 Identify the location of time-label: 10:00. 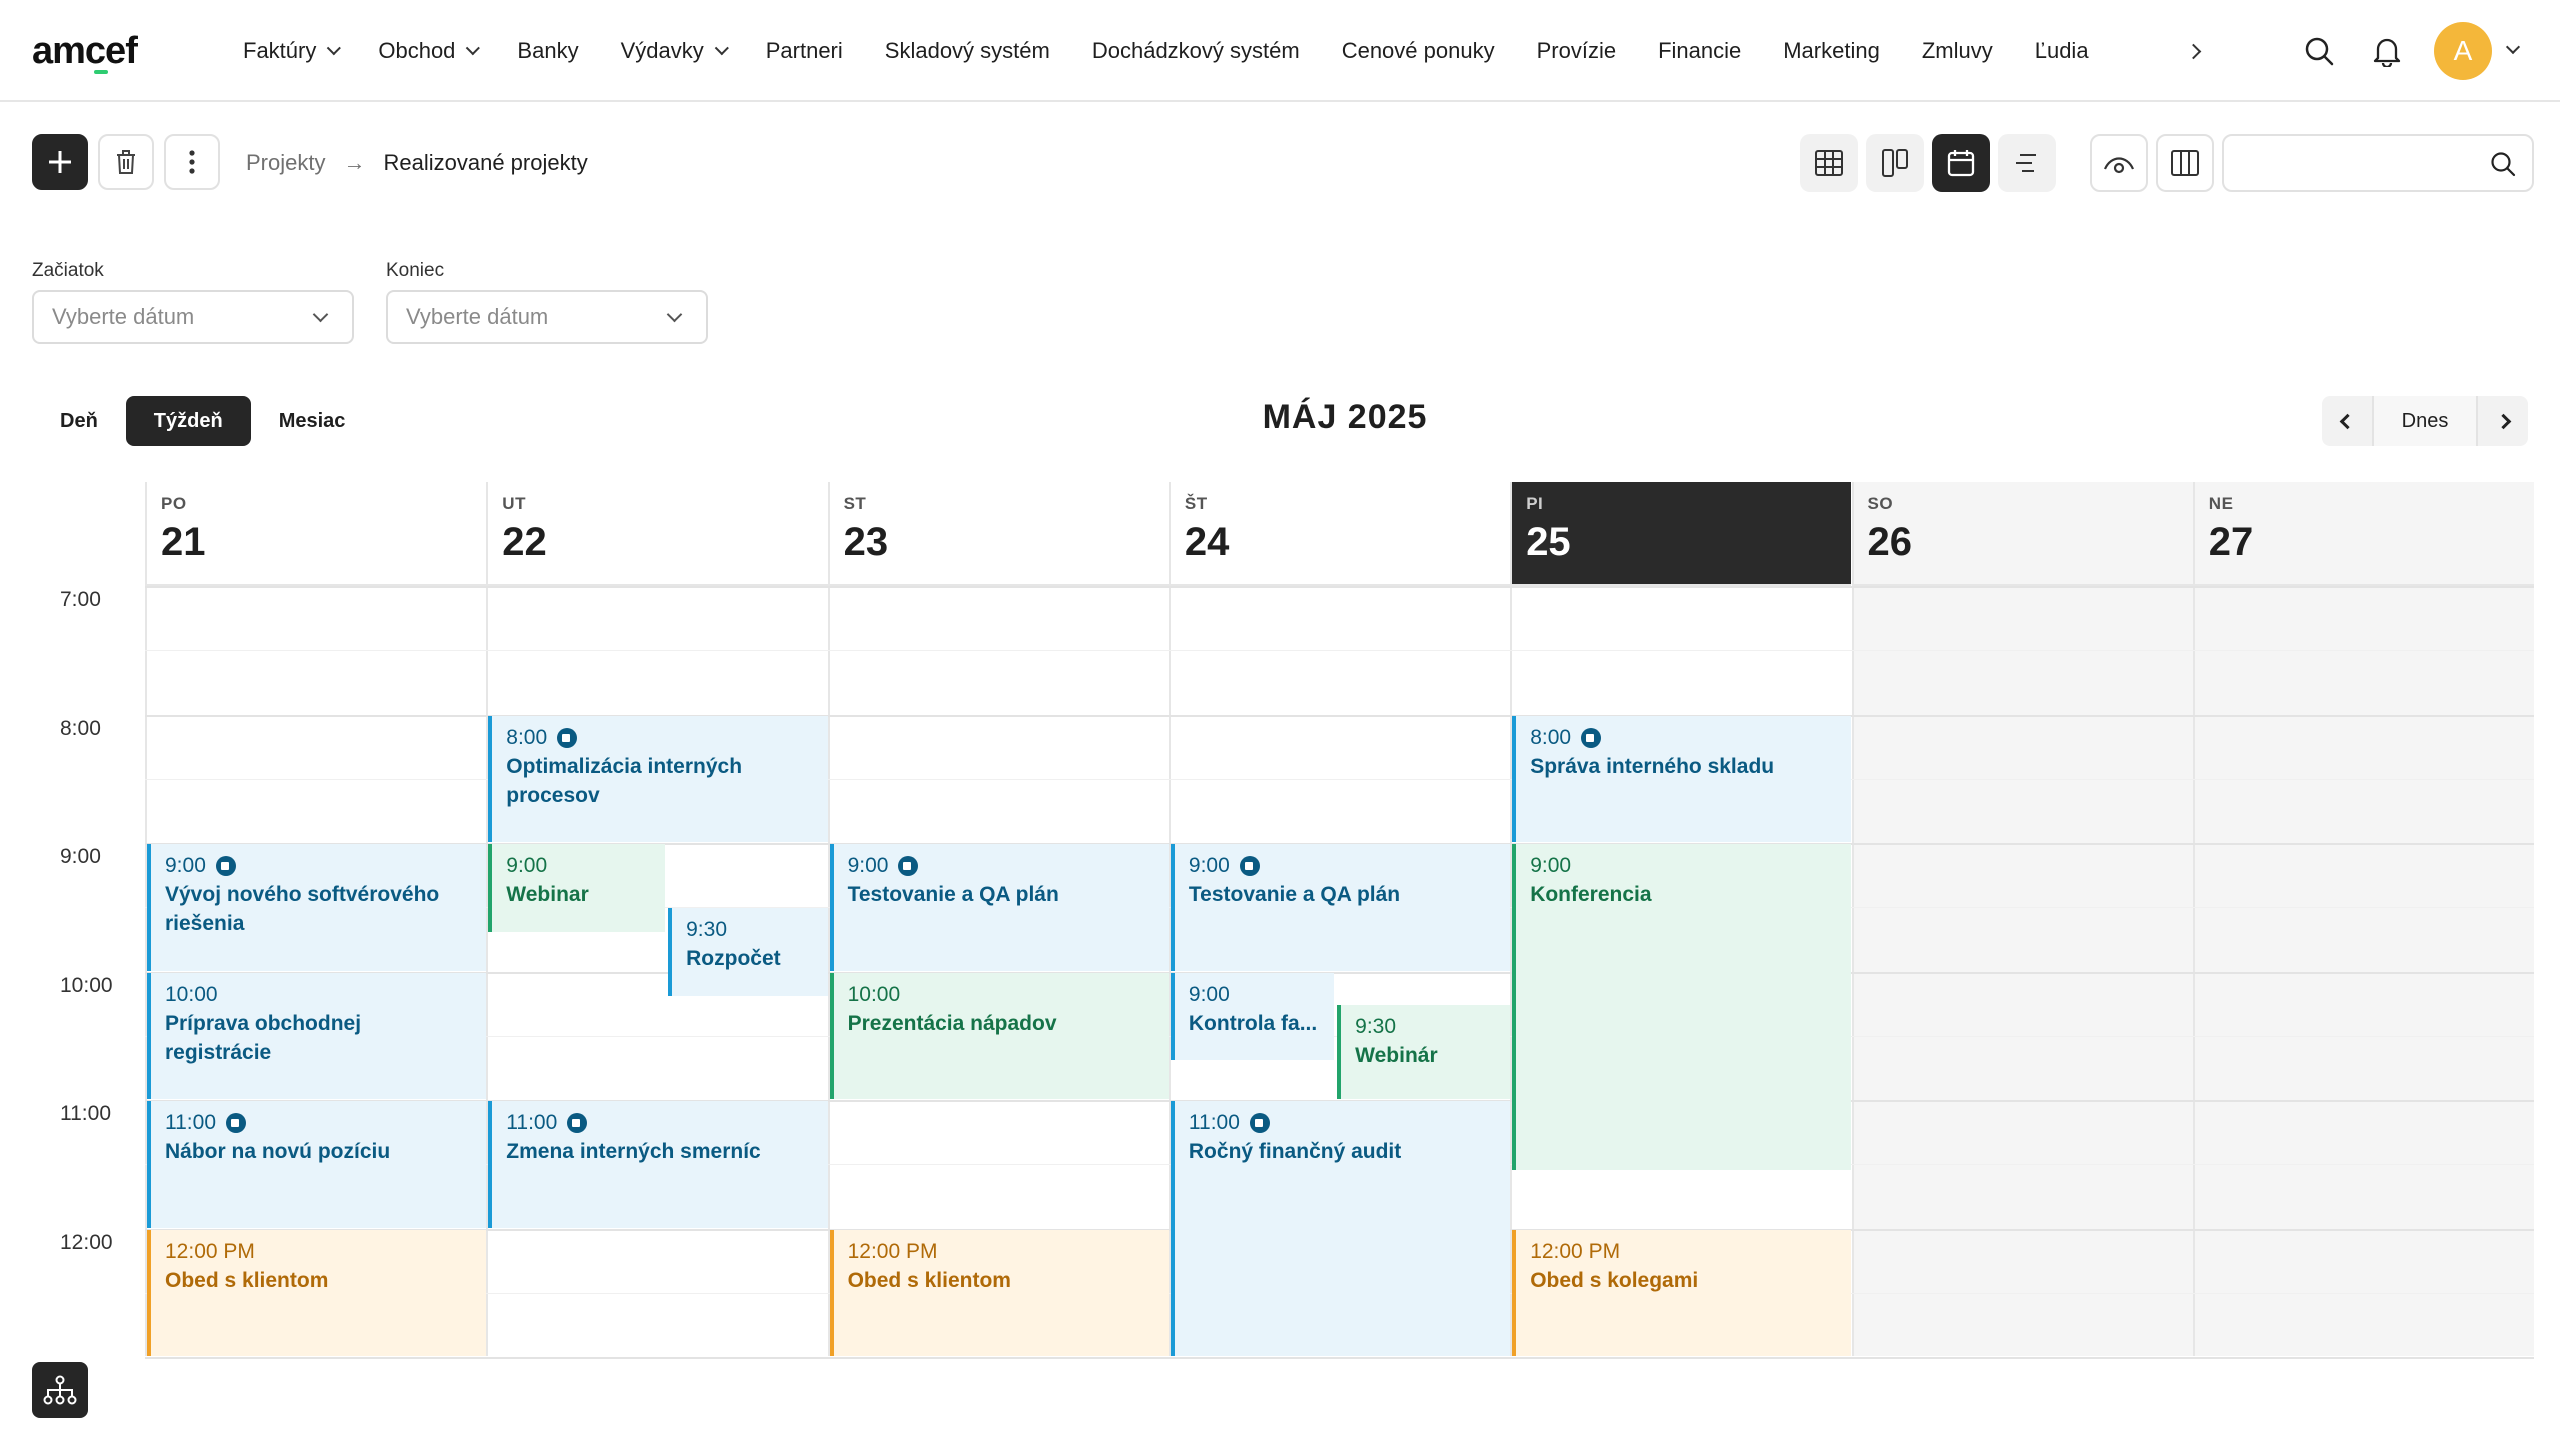
(86, 985).